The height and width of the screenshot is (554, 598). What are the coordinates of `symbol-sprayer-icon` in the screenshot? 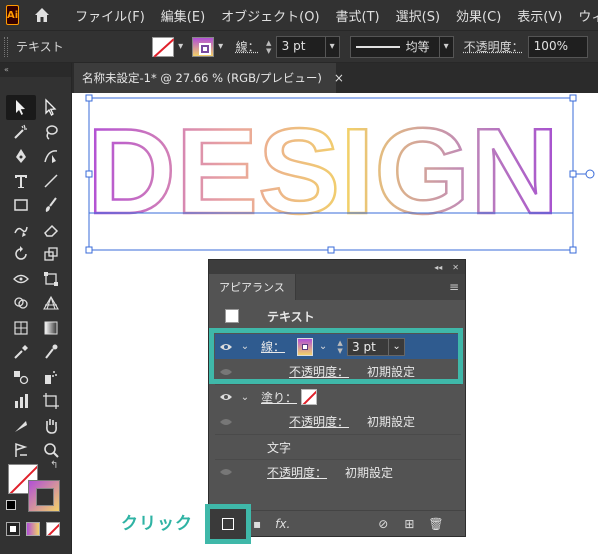 It's located at (51, 377).